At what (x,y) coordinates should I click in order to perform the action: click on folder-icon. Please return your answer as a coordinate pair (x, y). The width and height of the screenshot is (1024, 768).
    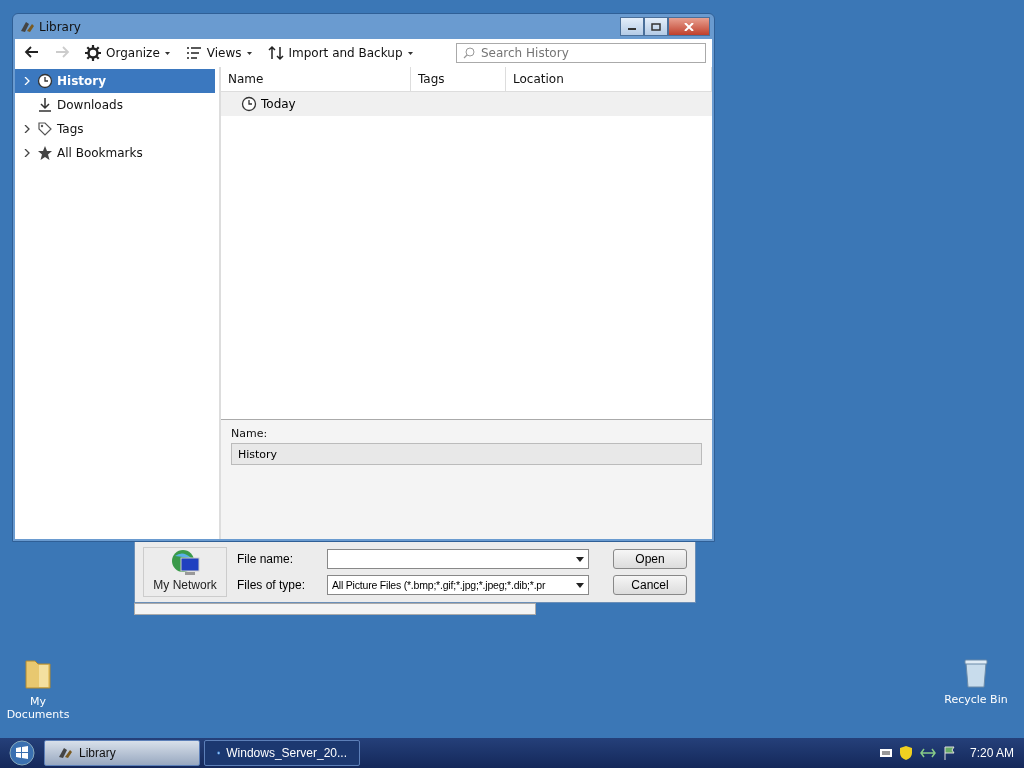
    Looking at the image, I should click on (38, 674).